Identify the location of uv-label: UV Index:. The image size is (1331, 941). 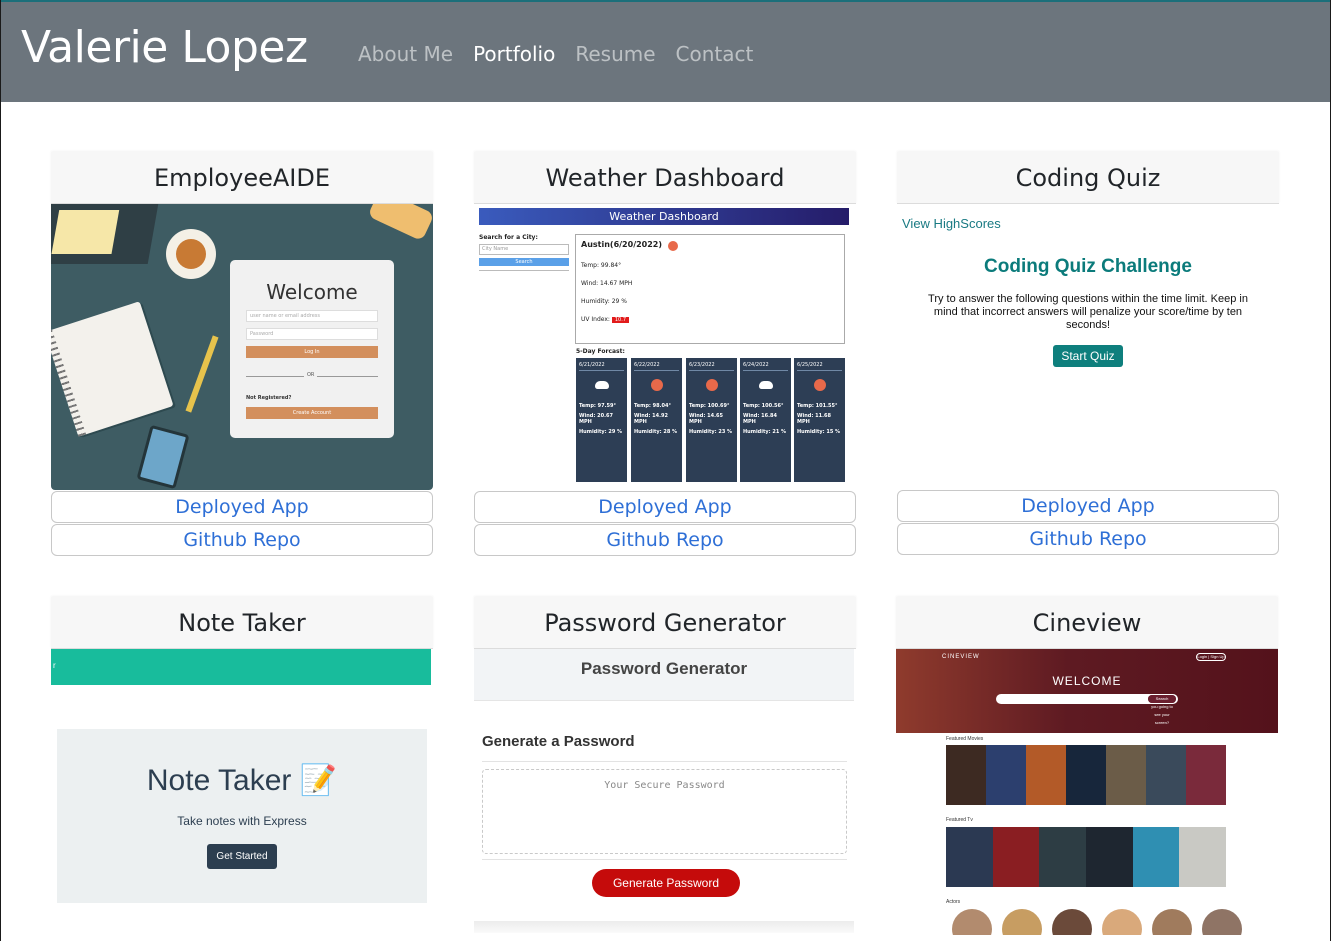
(595, 319).